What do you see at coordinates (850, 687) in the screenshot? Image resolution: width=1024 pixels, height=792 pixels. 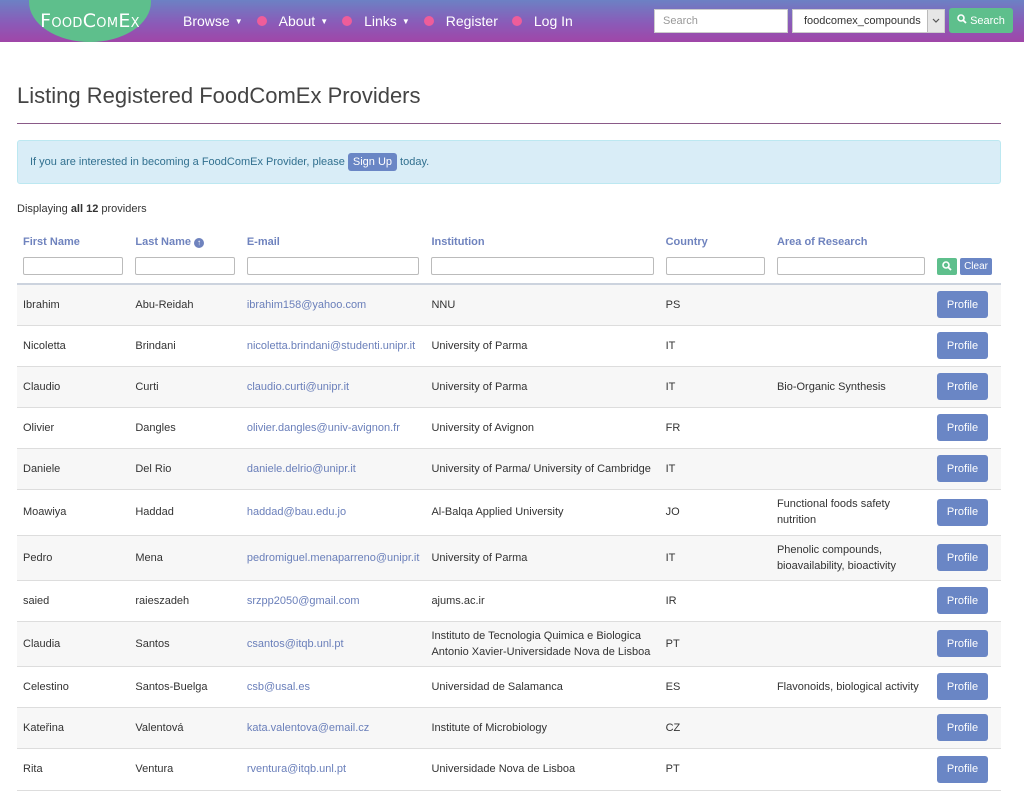 I see `cell-area-of-research: Flavonoids, biological activity` at bounding box center [850, 687].